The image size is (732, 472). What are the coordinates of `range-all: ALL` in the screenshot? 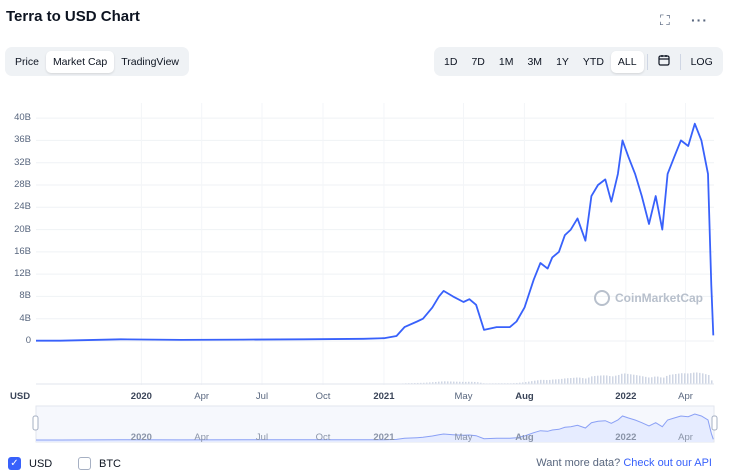 It's located at (627, 61).